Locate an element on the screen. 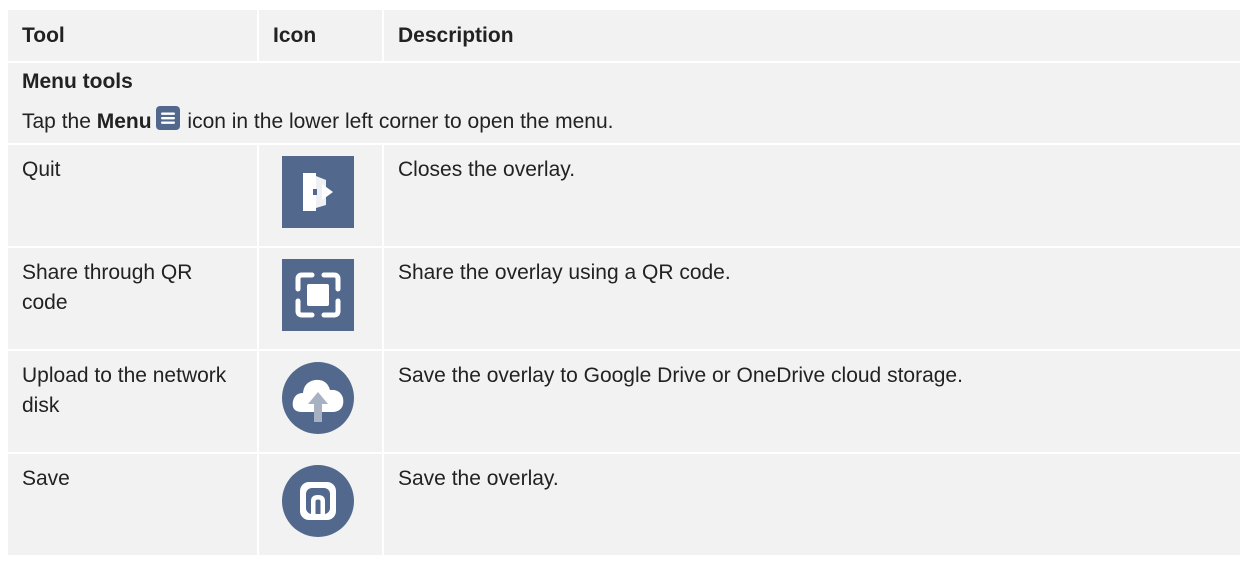 The width and height of the screenshot is (1248, 581). qr-scan-icon is located at coordinates (318, 295).